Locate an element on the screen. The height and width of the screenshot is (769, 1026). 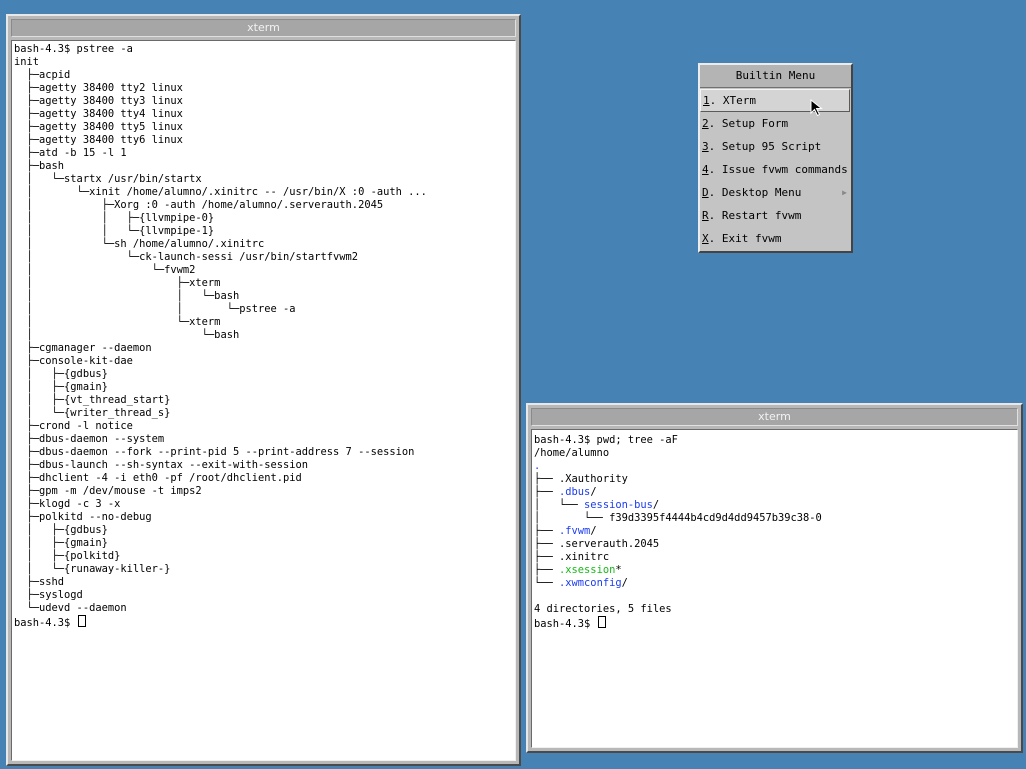
terminal-line: ├─agetty 38400 tty4 linux is located at coordinates (98, 114).